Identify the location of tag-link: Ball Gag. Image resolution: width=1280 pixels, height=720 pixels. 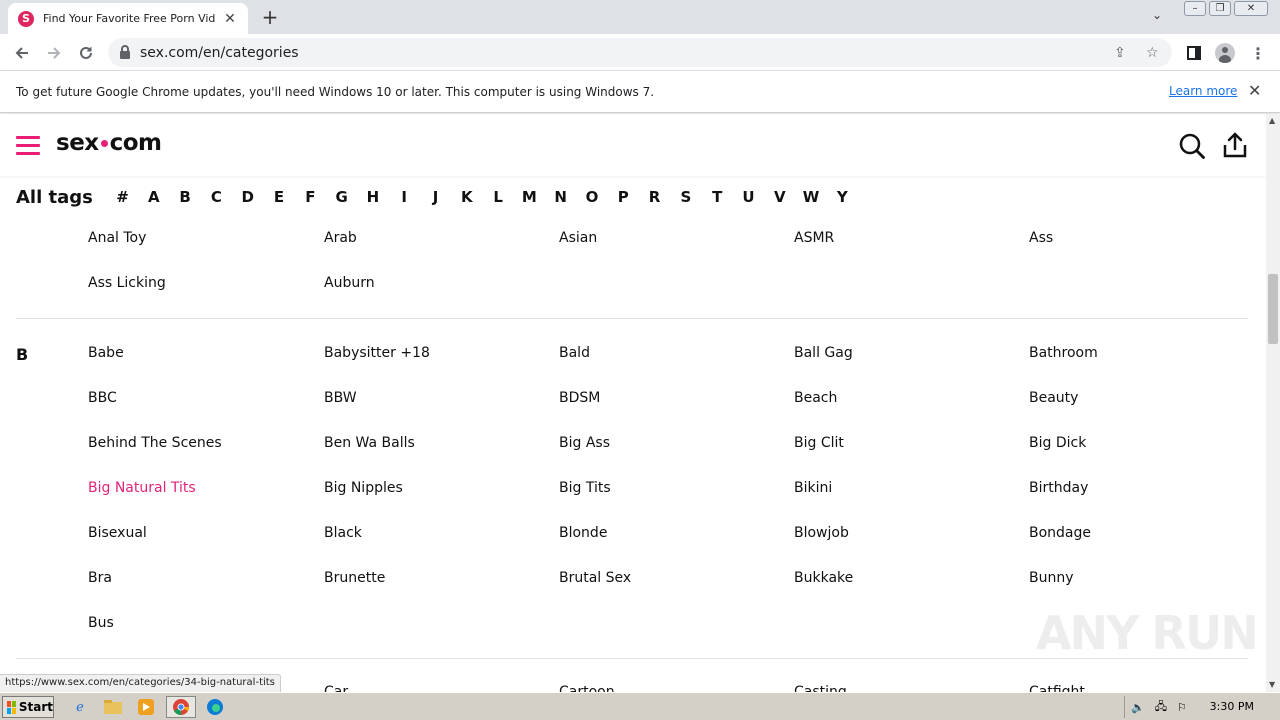
(823, 353).